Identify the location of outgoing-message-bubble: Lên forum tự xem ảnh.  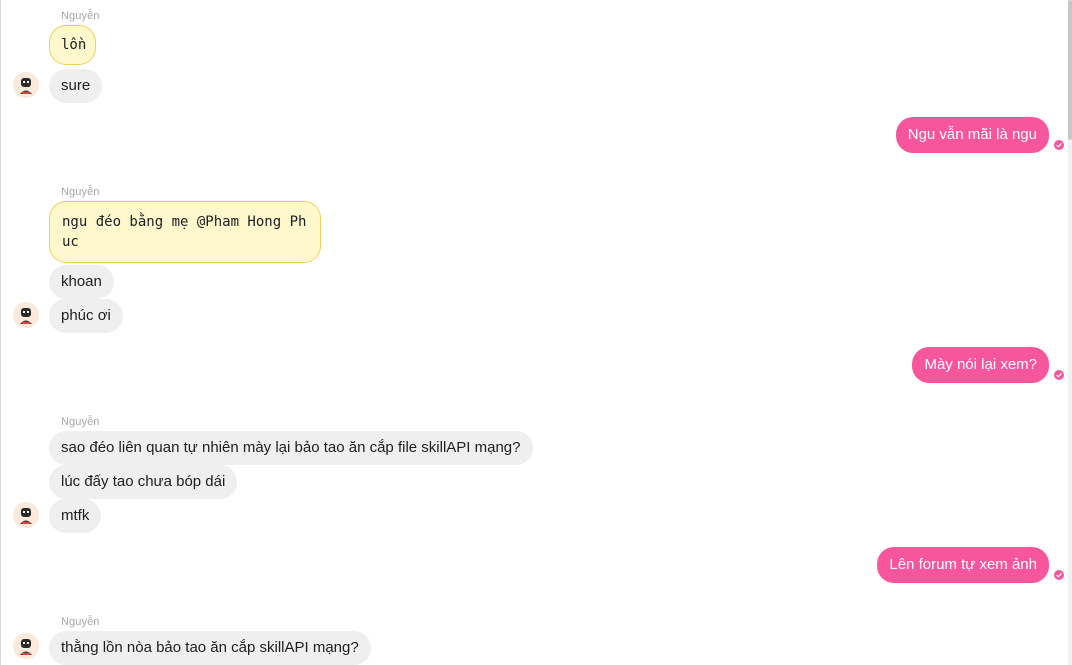
(963, 565).